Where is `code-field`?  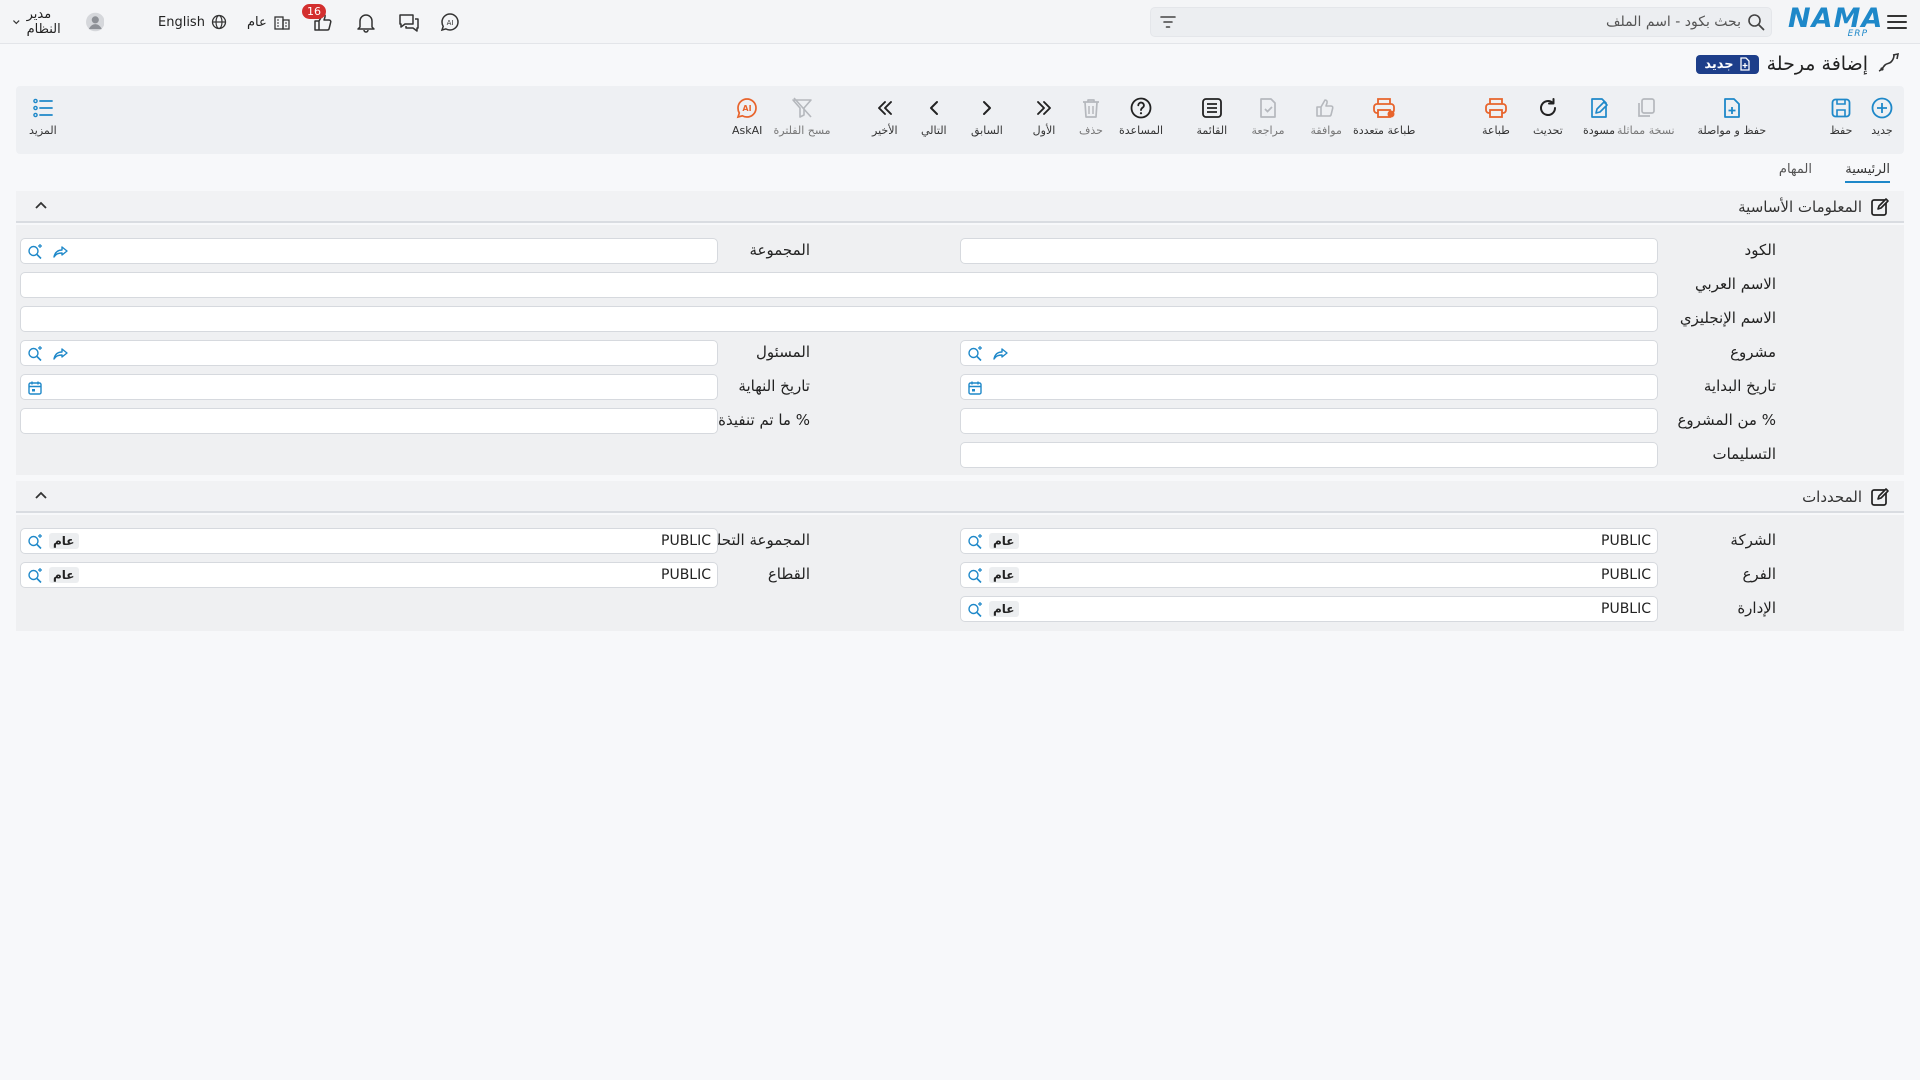 code-field is located at coordinates (1309, 251).